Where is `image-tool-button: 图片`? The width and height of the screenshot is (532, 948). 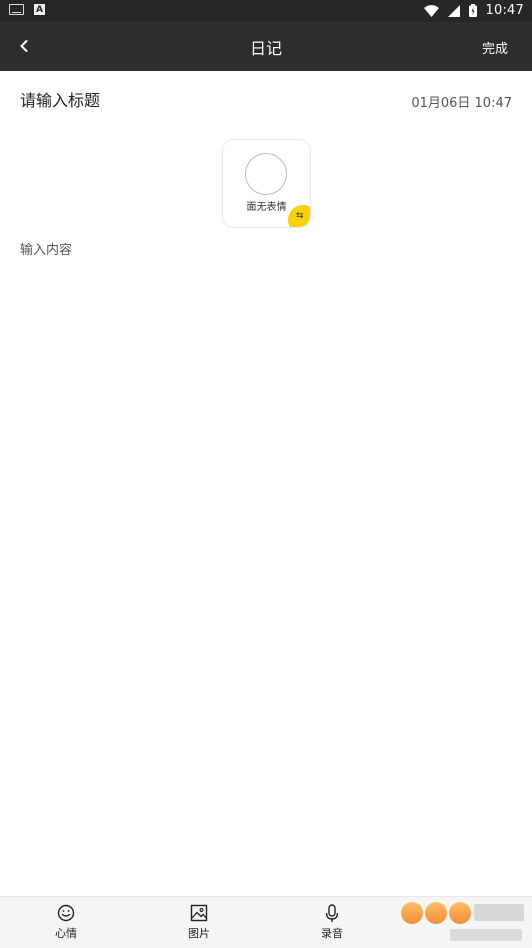
image-tool-button: 图片 is located at coordinates (199, 922).